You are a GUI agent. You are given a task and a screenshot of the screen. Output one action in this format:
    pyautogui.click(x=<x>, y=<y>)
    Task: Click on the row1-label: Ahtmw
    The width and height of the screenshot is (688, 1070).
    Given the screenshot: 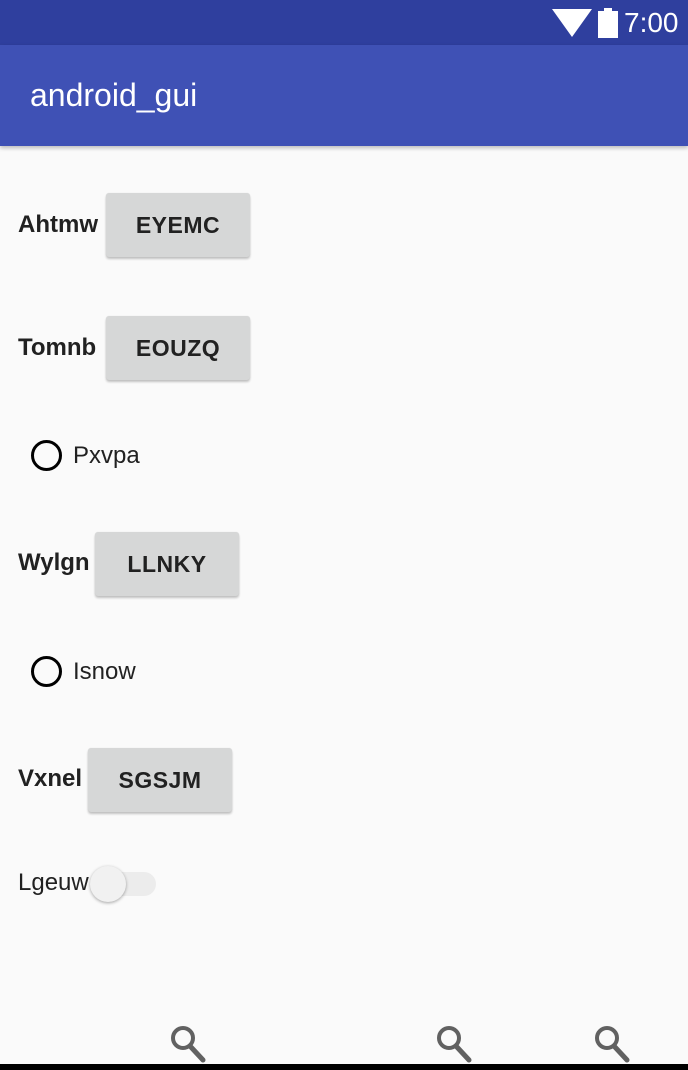 What is the action you would take?
    pyautogui.click(x=58, y=224)
    